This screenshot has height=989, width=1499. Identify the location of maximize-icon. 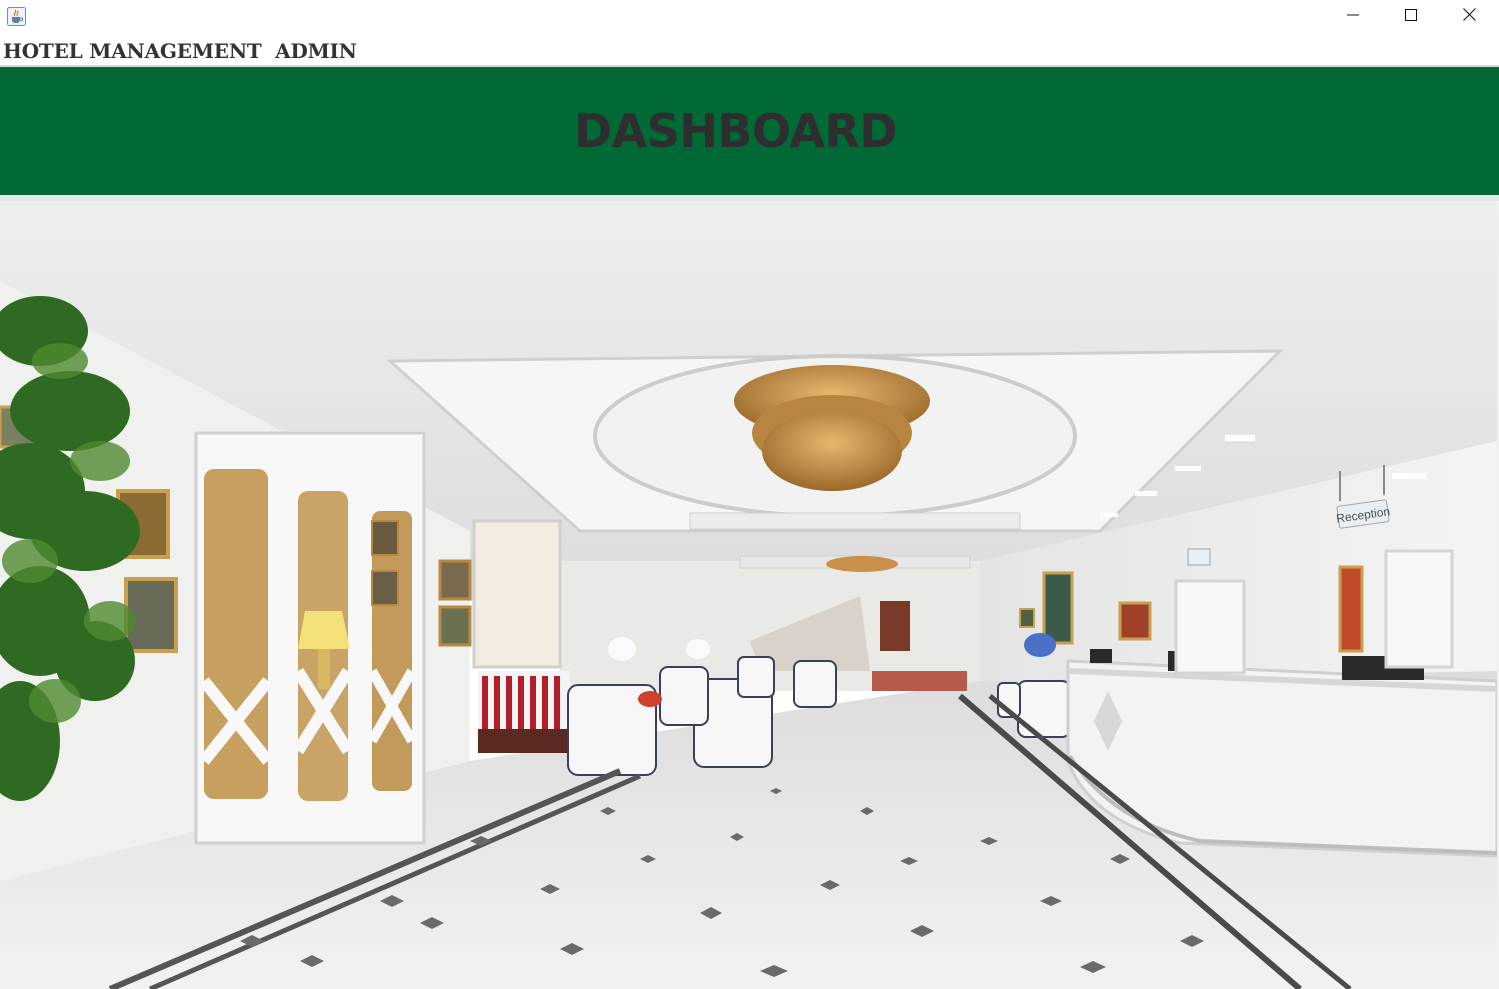
(1411, 17).